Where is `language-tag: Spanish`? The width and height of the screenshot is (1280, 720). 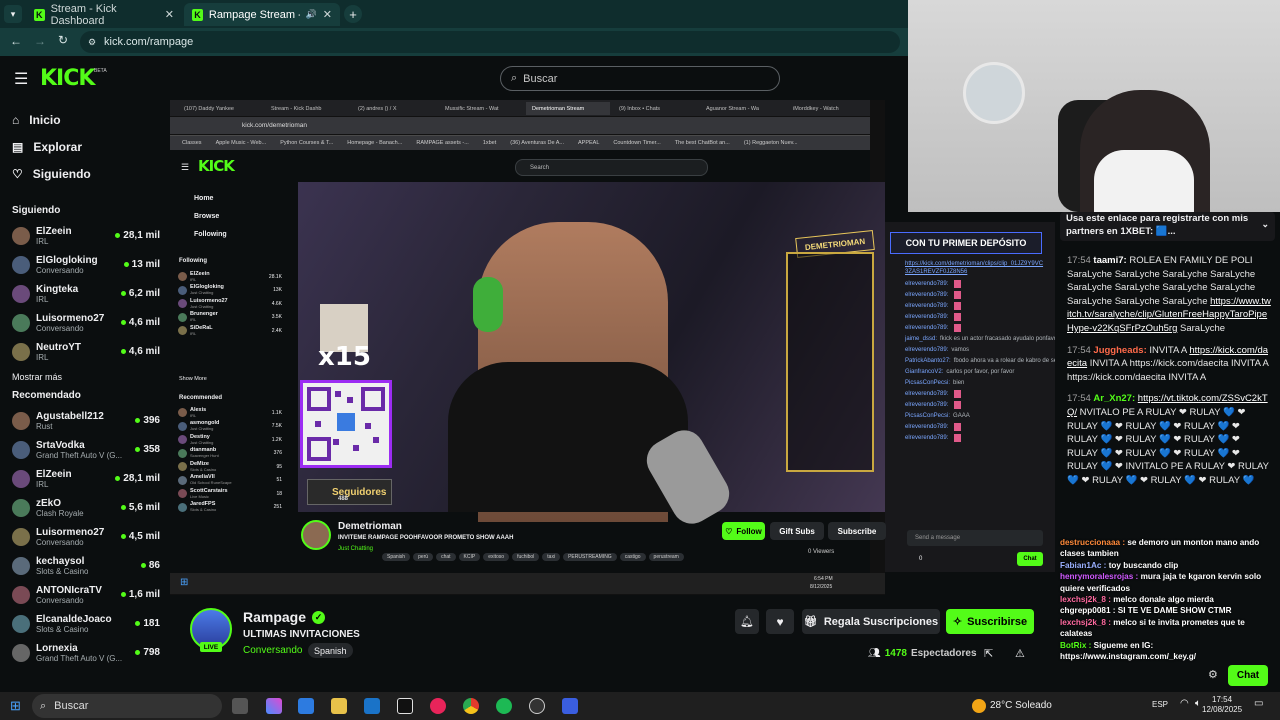 language-tag: Spanish is located at coordinates (330, 650).